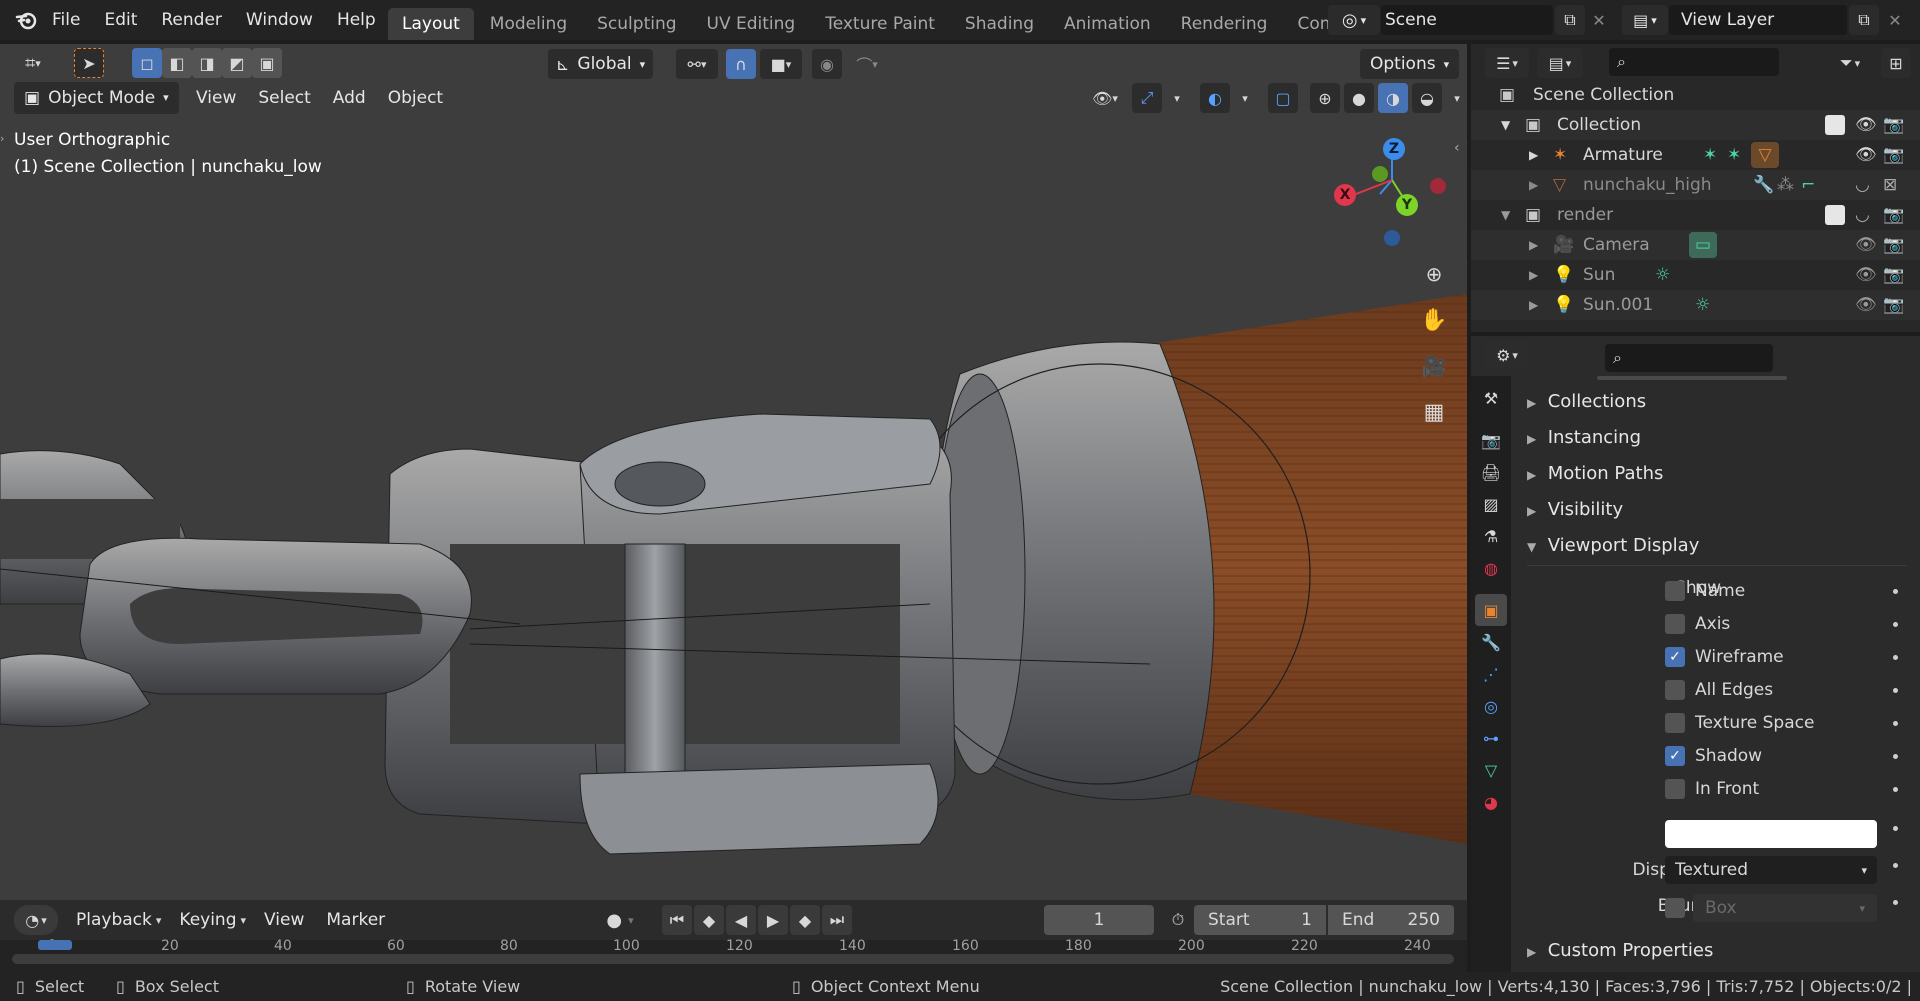  I want to click on select-mode-new-button: ◻, so click(147, 63).